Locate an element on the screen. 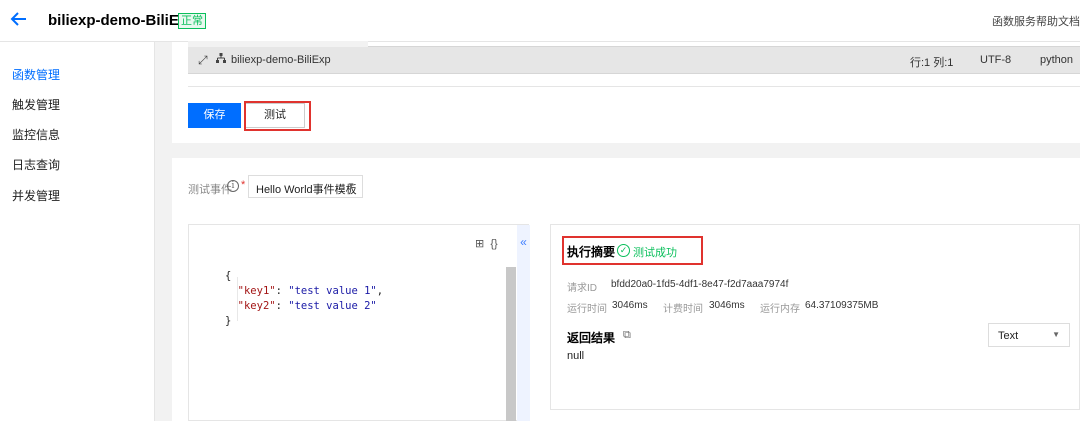 This screenshot has width=1080, height=421. sidebar: 函数管理 触发管理 监控信息 日志查询 并发管理 is located at coordinates (77, 231).